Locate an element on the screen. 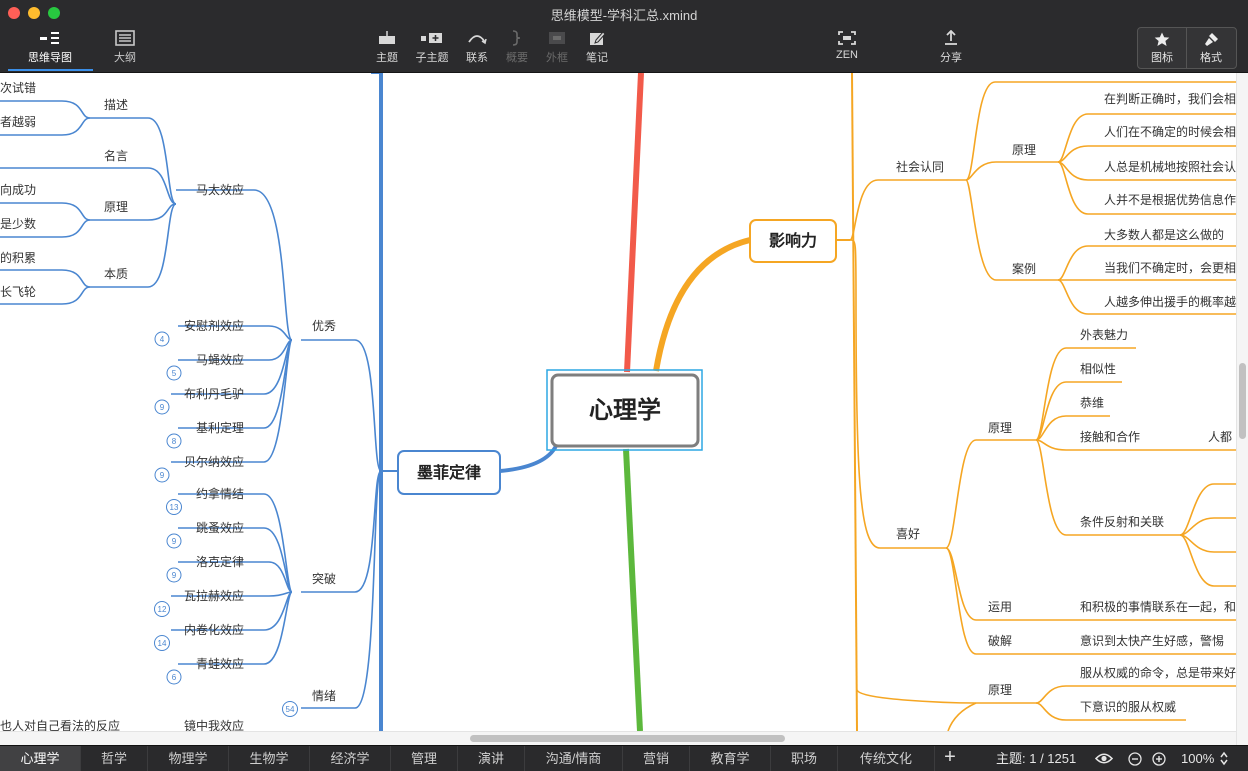 The width and height of the screenshot is (1248, 771). tupo-item-2: 跳蚤效应 is located at coordinates (220, 527).